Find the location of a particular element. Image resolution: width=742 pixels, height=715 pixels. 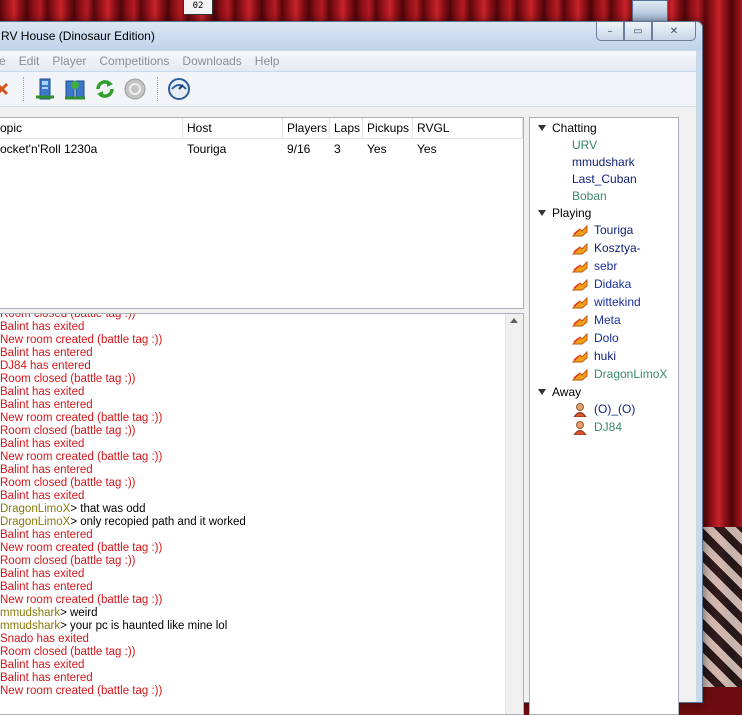

chat-prompt: > is located at coordinates (74, 522).